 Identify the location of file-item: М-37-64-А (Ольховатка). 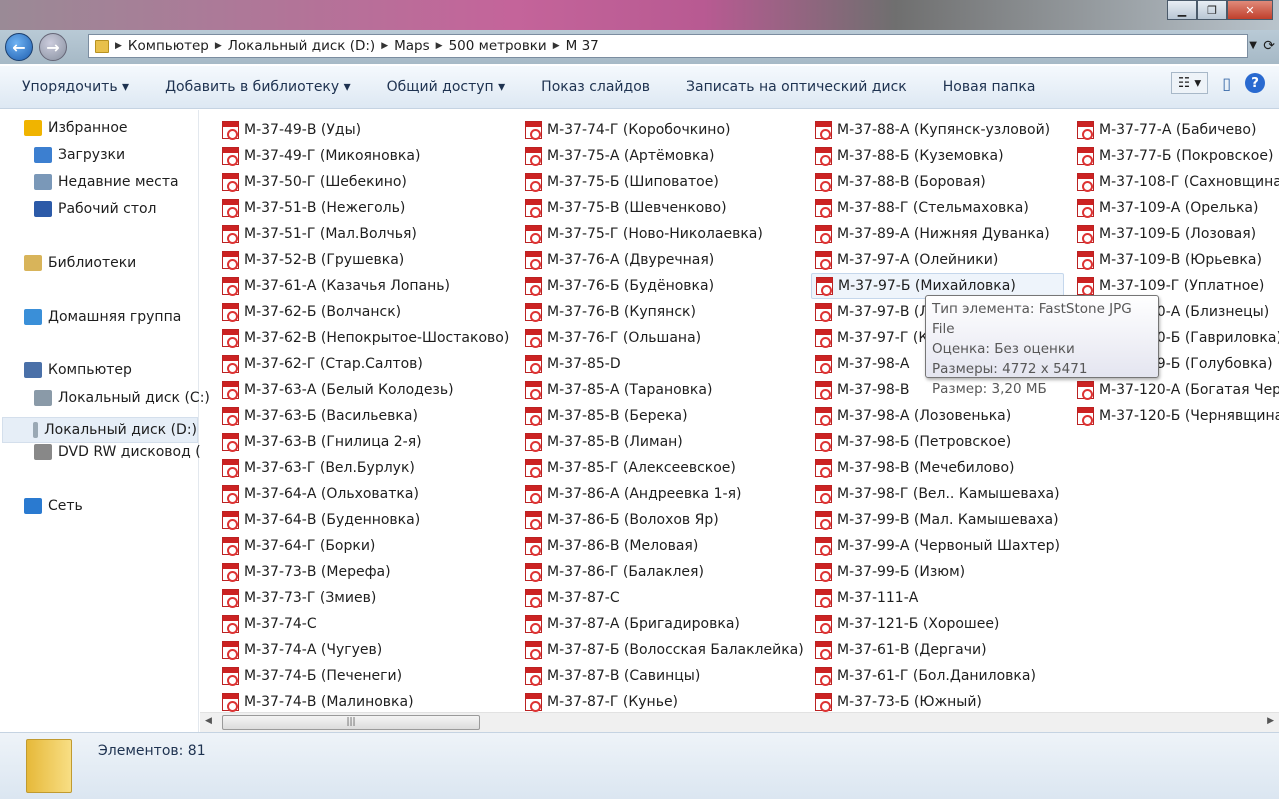
(365, 494).